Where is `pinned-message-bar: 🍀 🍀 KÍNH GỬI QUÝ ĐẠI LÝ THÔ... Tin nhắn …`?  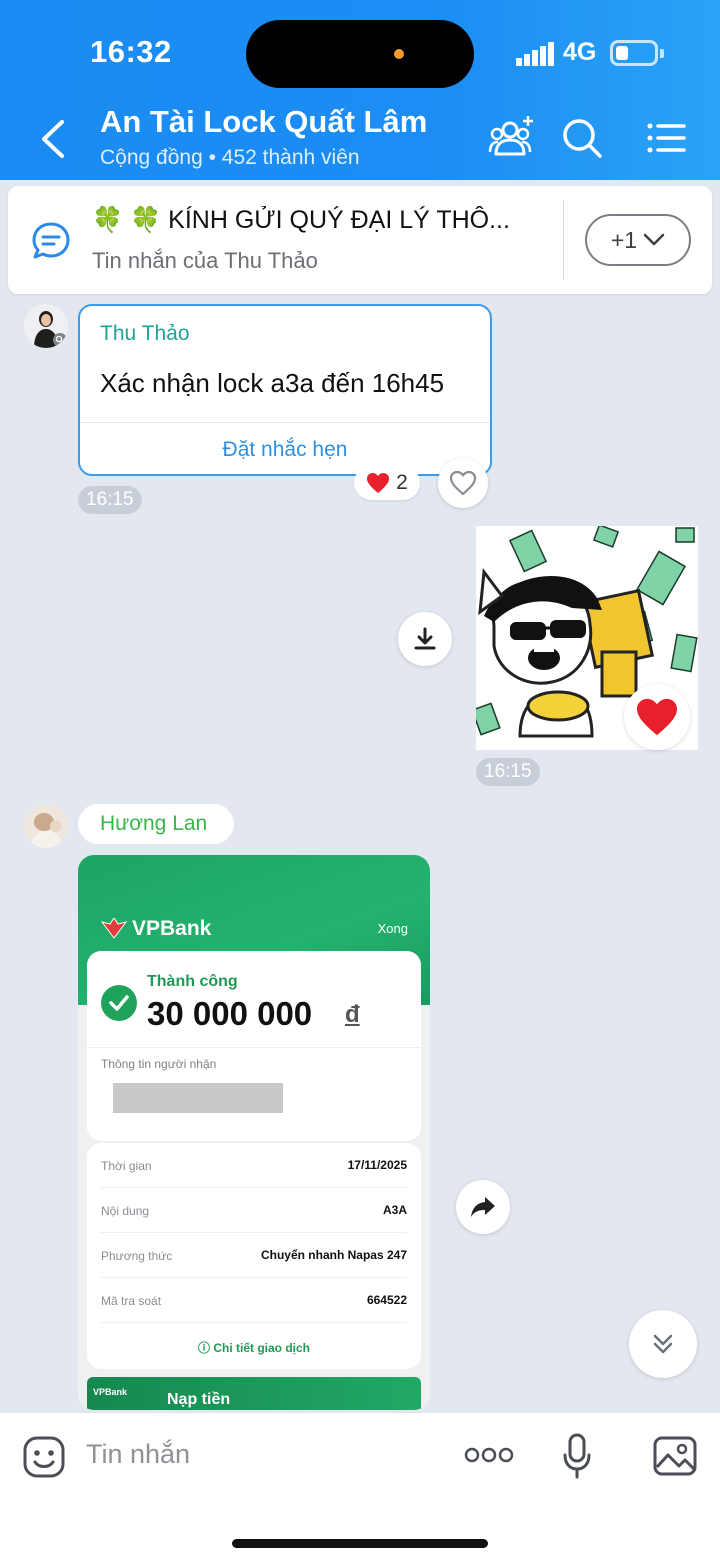
pinned-message-bar: 🍀 🍀 KÍNH GỬI QUÝ ĐẠI LÝ THÔ... Tin nhắn … is located at coordinates (360, 240).